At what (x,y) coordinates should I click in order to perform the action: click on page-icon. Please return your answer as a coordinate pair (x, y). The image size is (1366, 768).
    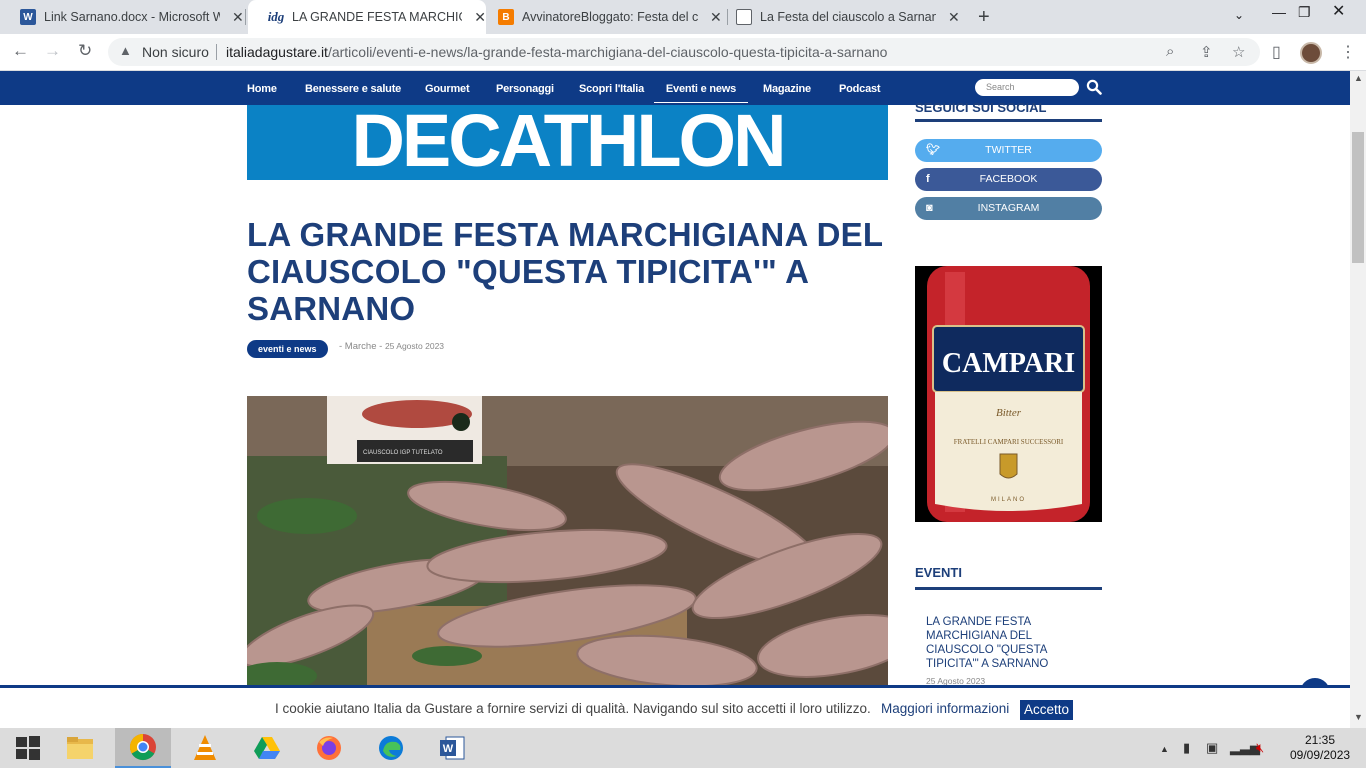
    Looking at the image, I should click on (744, 17).